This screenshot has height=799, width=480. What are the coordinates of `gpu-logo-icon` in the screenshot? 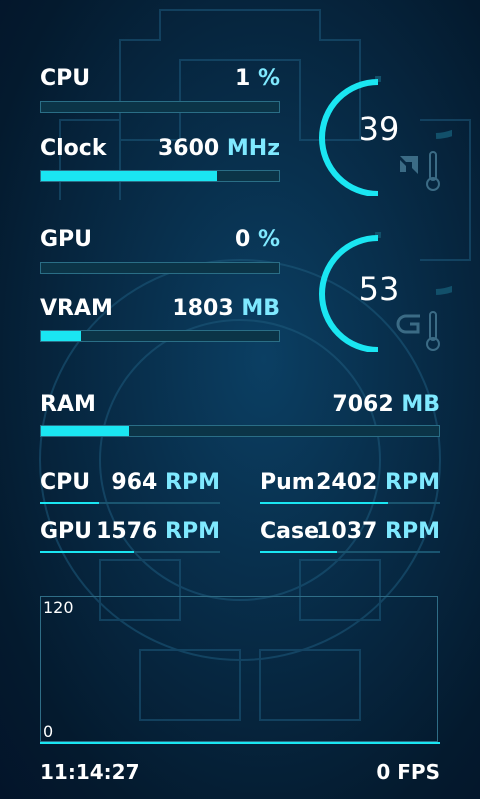 It's located at (418, 331).